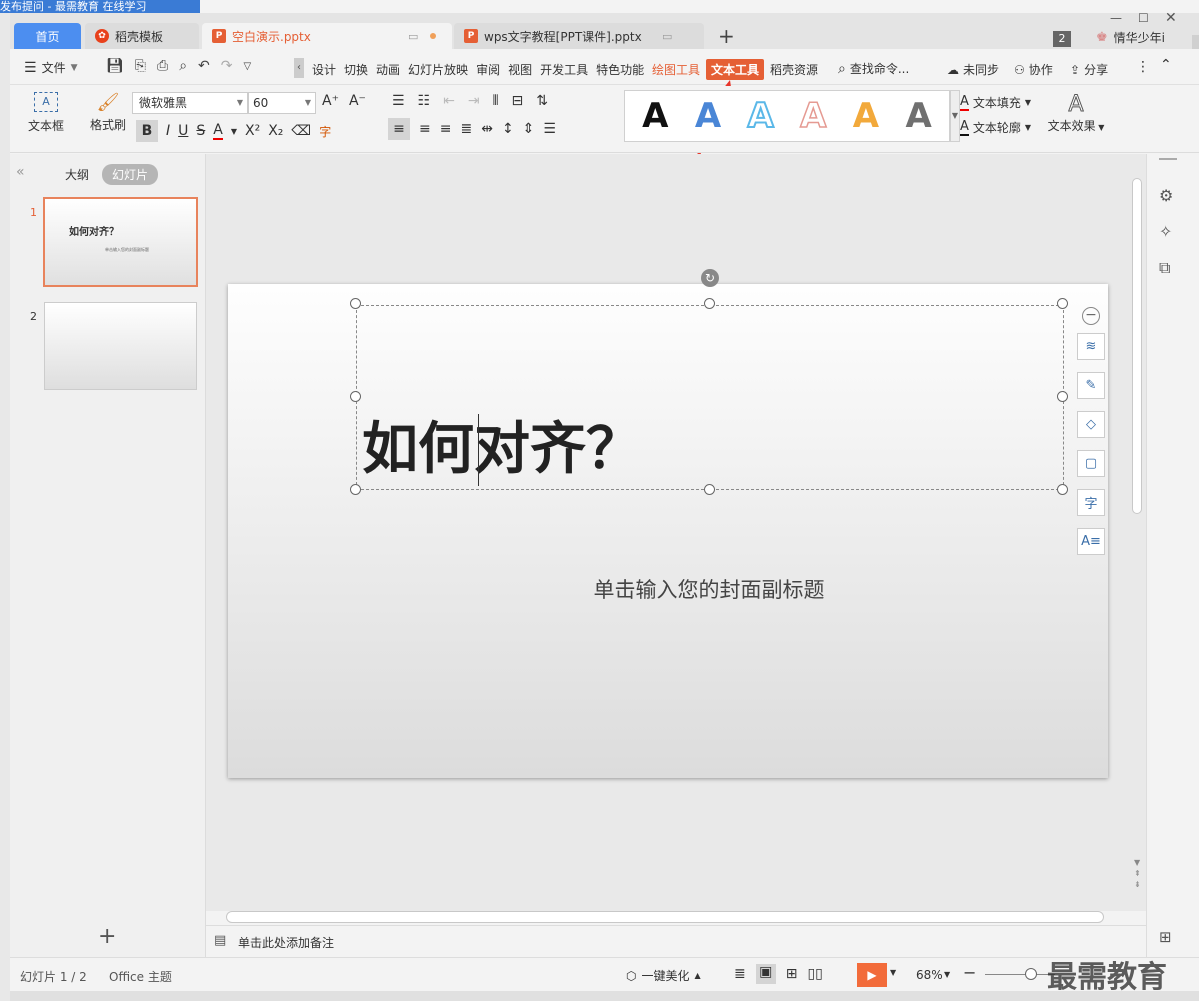 The height and width of the screenshot is (1001, 1199). I want to click on align-text-icon: ⊟, so click(517, 101).